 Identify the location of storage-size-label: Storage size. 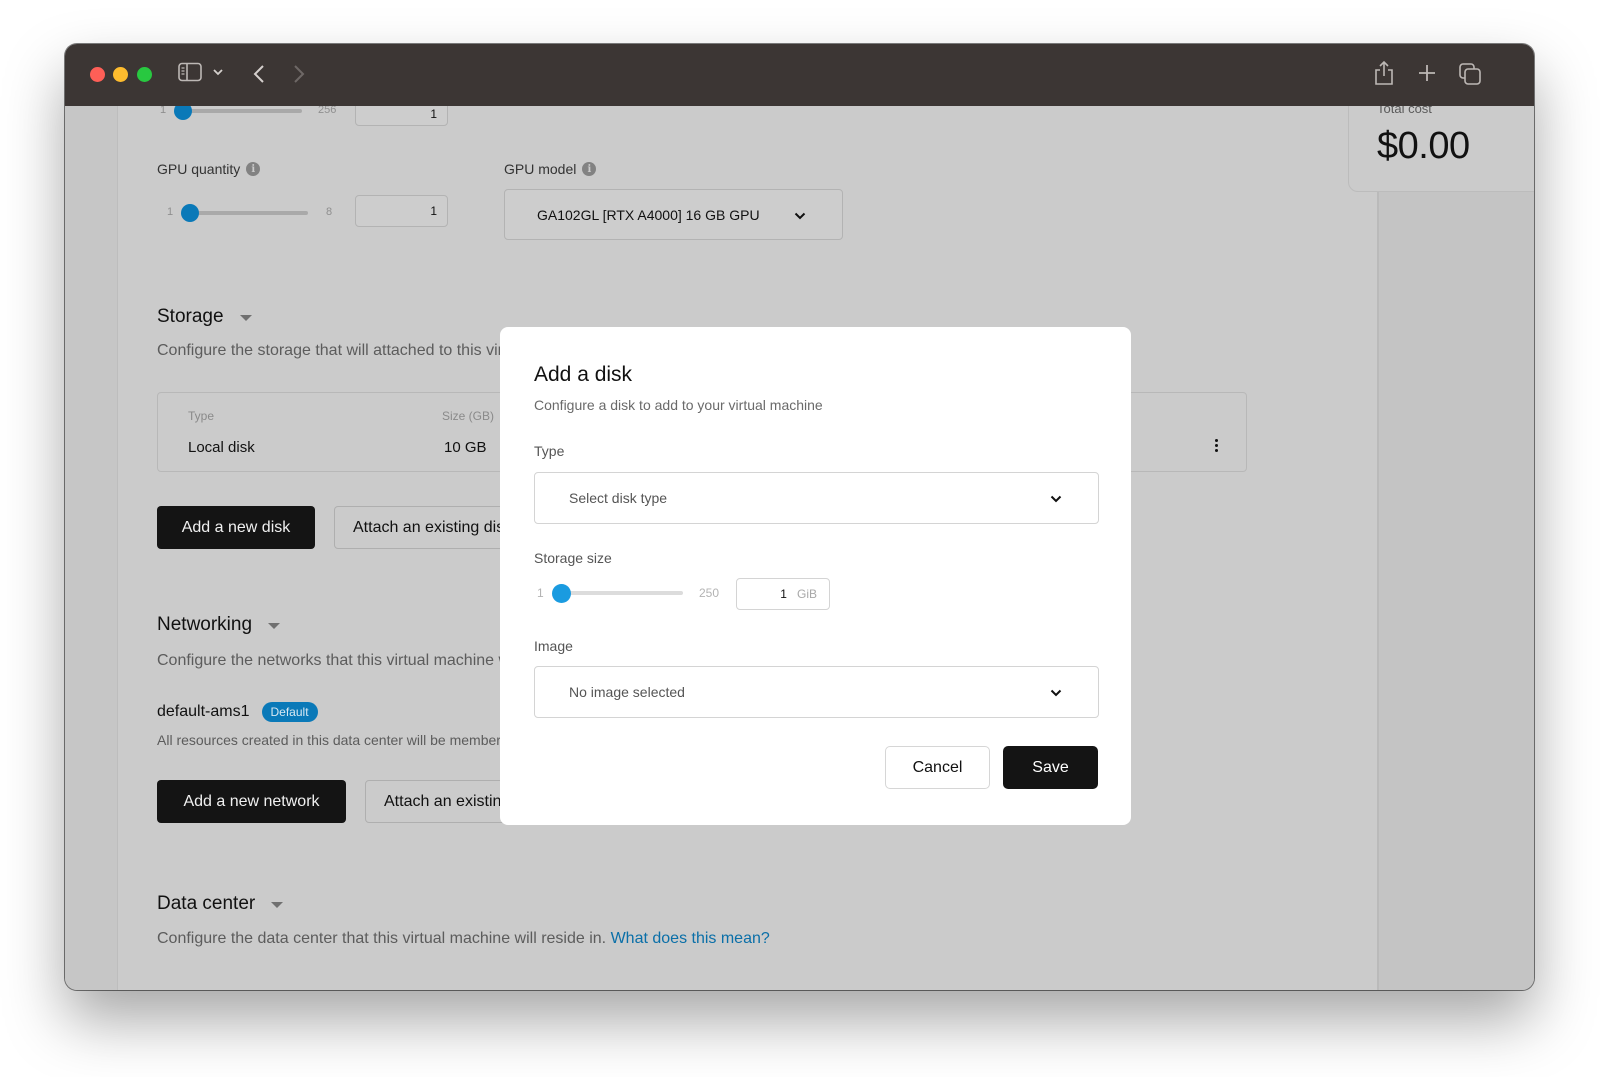
(573, 558).